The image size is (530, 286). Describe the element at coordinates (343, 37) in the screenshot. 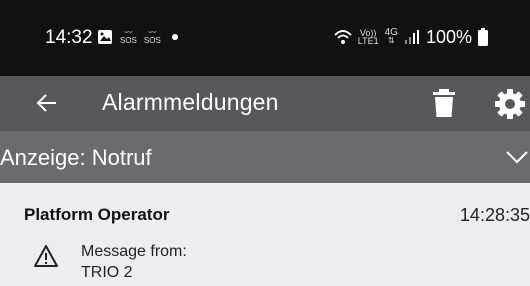

I see `wifi-calling-icon` at that location.